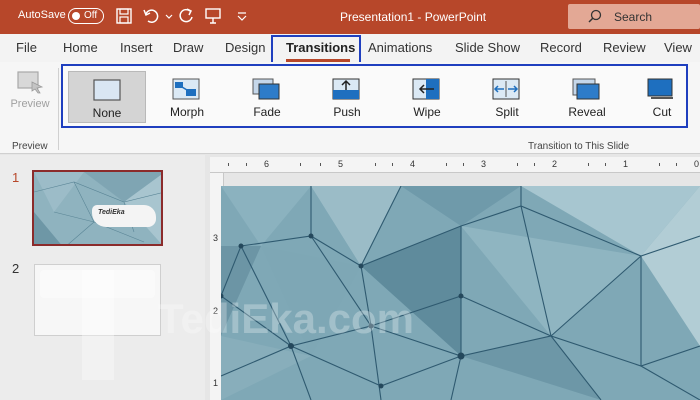  I want to click on slide-thumbnail-1: TediEka, so click(97, 208).